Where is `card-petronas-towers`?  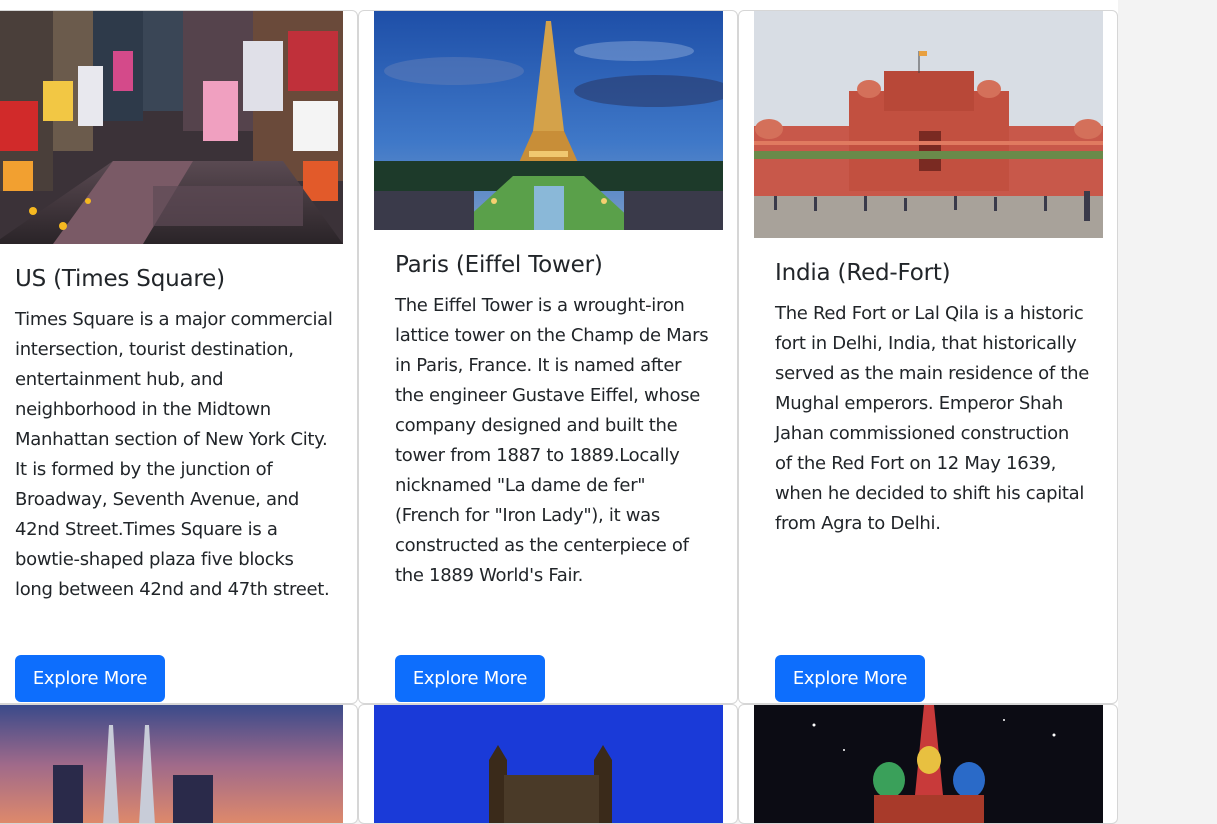
card-petronas-towers is located at coordinates (179, 764).